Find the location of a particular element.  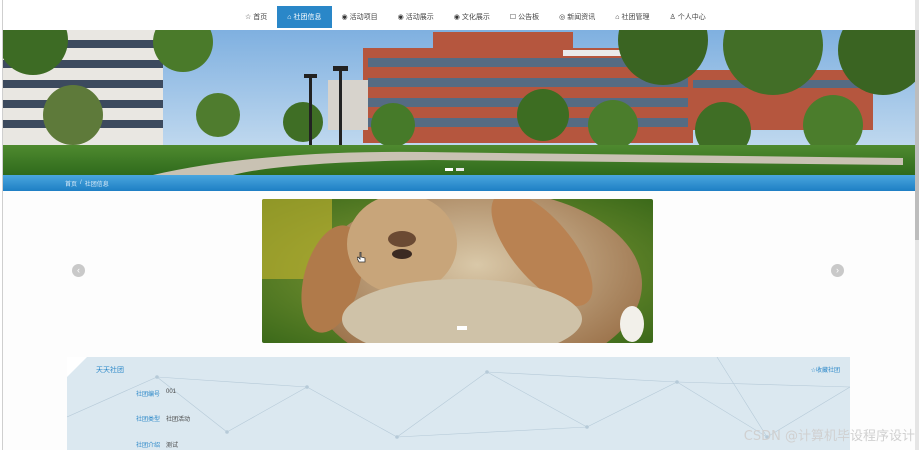

nav-item-activity-showcase: ◉ 活动展示 is located at coordinates (416, 17).